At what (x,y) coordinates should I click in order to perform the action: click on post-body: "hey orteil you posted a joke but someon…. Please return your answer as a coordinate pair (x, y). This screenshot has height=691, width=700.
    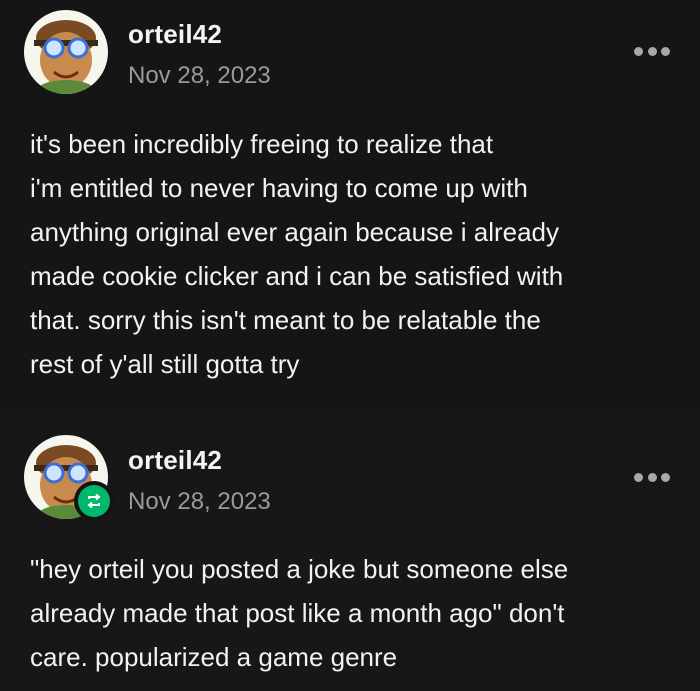
    Looking at the image, I should click on (299, 613).